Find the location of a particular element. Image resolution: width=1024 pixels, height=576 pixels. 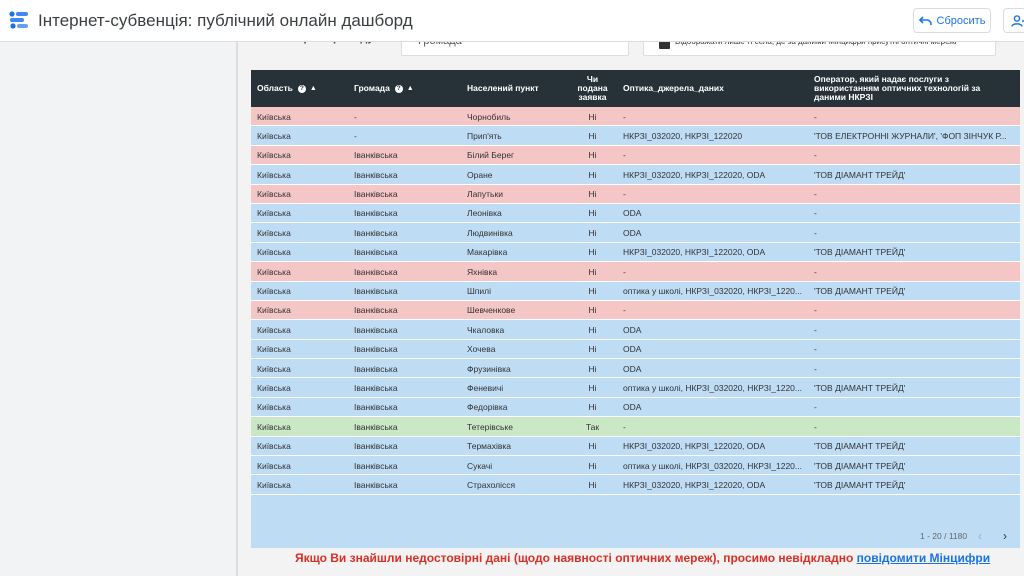

cell-settlement: Чорнобиль is located at coordinates (489, 116).